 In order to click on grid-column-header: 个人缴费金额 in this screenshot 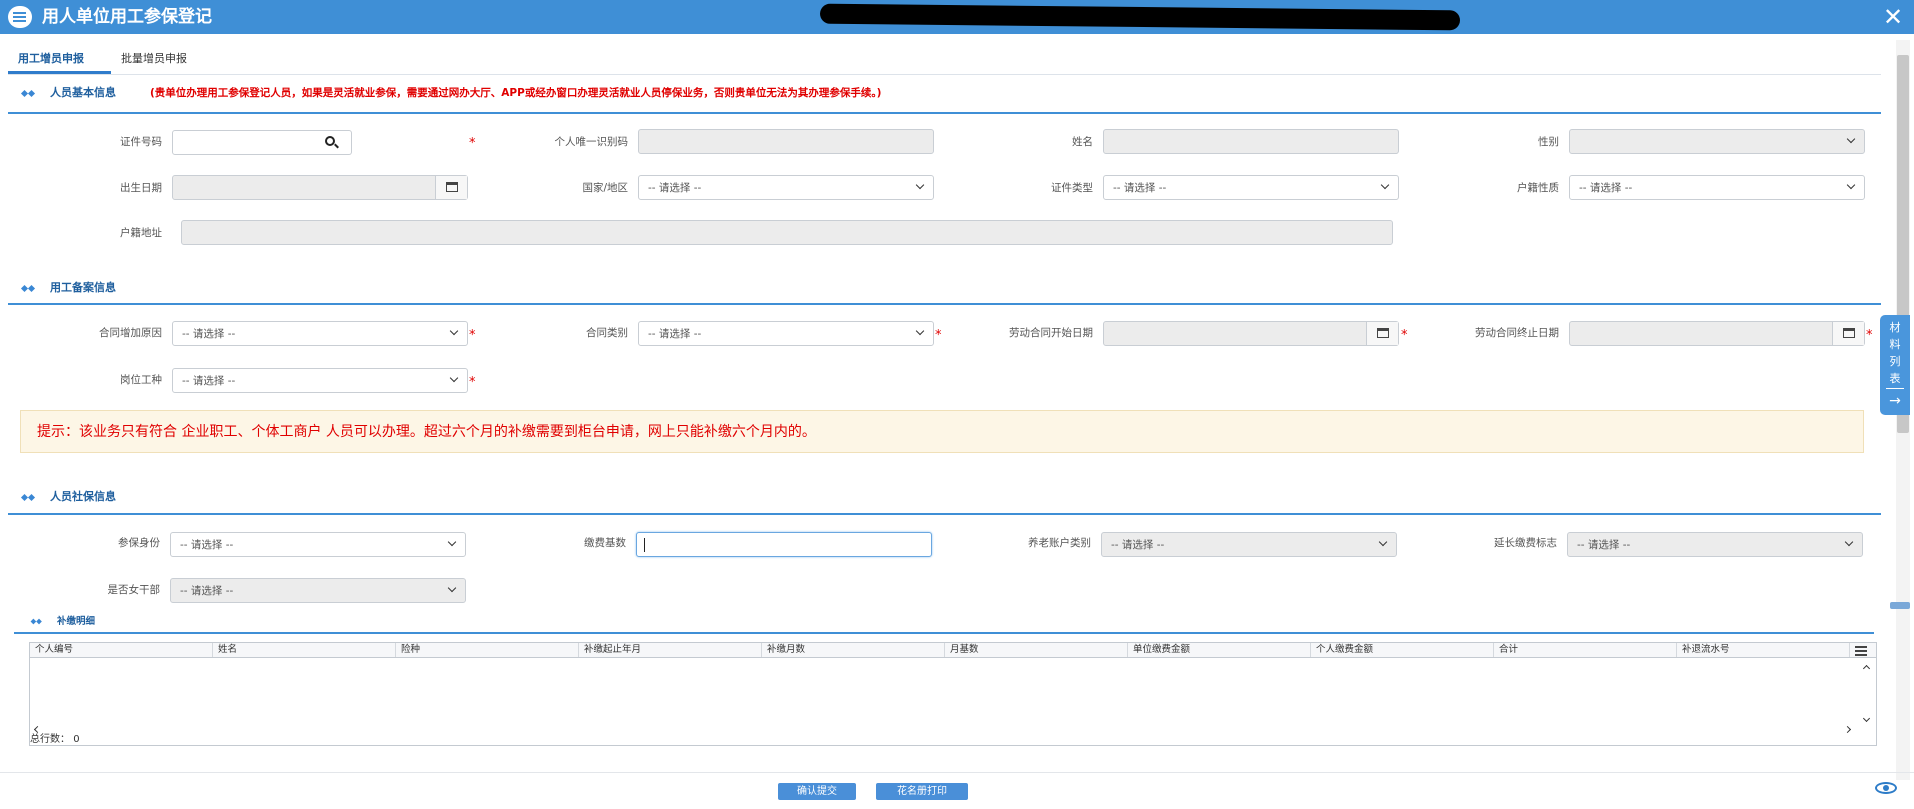, I will do `click(1402, 650)`.